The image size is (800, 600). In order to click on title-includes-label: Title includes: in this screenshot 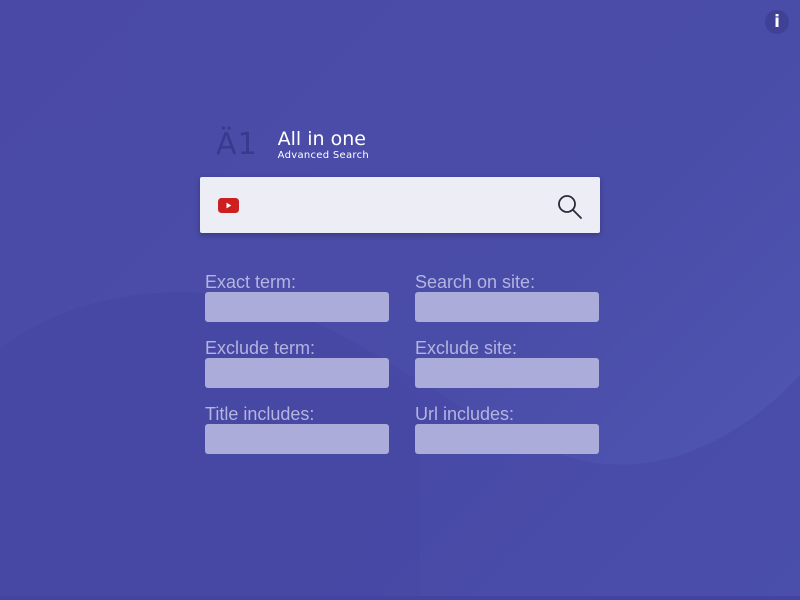, I will do `click(260, 414)`.